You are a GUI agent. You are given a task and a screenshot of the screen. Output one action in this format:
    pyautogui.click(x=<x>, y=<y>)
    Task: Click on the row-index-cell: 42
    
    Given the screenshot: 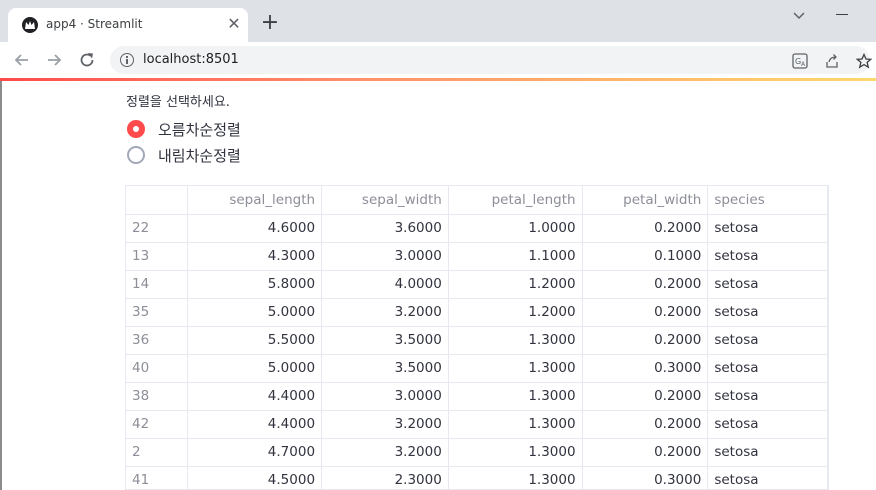 What is the action you would take?
    pyautogui.click(x=157, y=424)
    